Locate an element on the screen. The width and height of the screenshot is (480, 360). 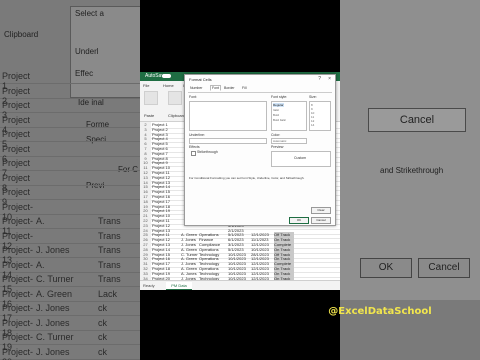
backdrop-table-row: Project 6 is located at coordinates (70, 153).